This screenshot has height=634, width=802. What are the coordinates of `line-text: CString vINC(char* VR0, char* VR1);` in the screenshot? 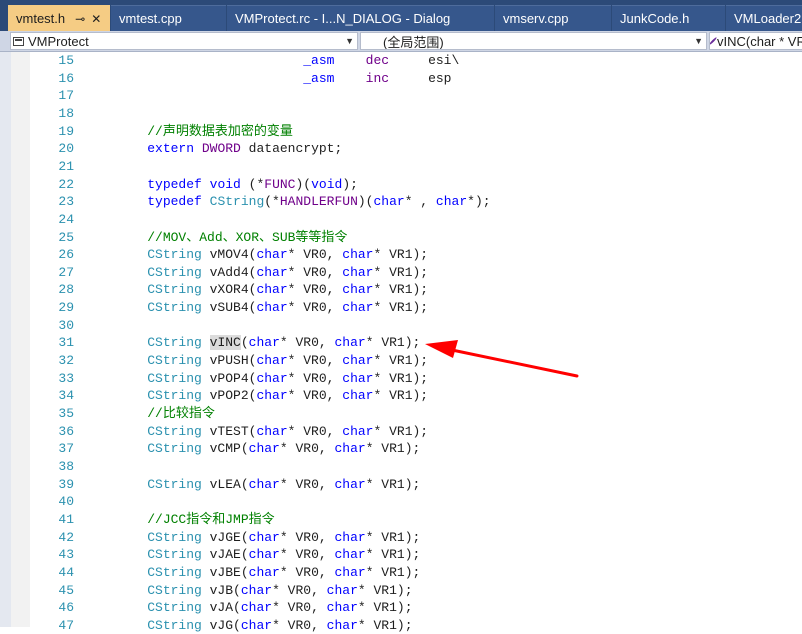 It's located at (268, 342).